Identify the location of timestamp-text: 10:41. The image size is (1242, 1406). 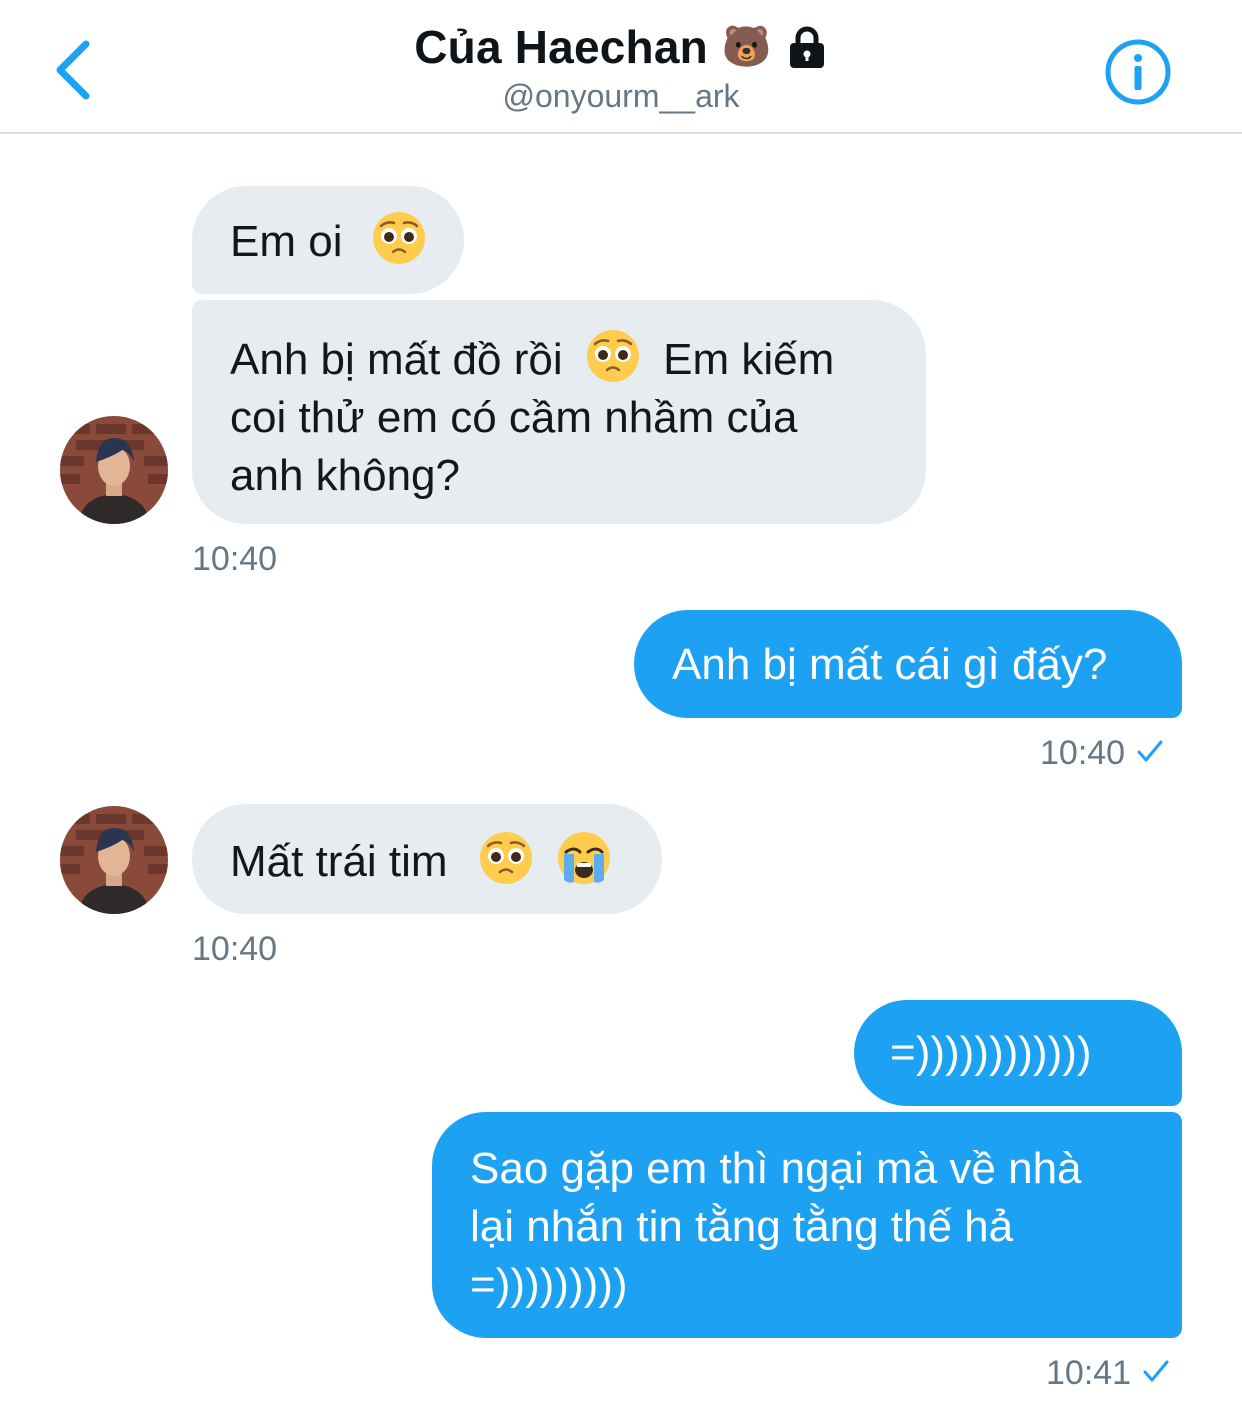
(1089, 1373).